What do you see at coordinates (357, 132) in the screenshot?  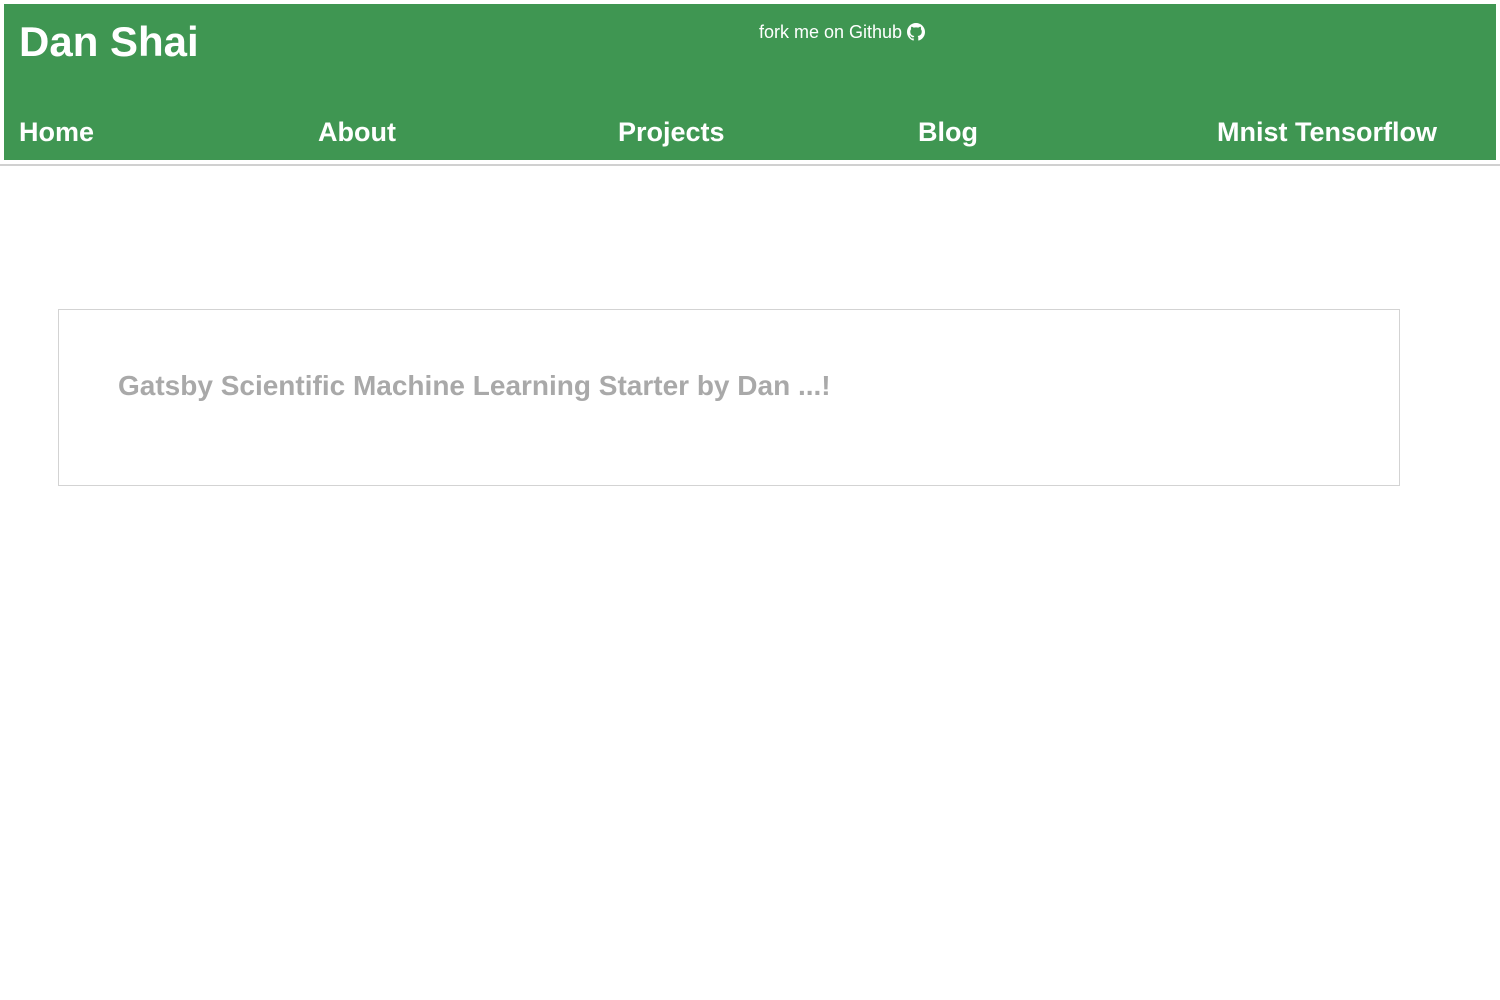 I see `nav-item-about: About` at bounding box center [357, 132].